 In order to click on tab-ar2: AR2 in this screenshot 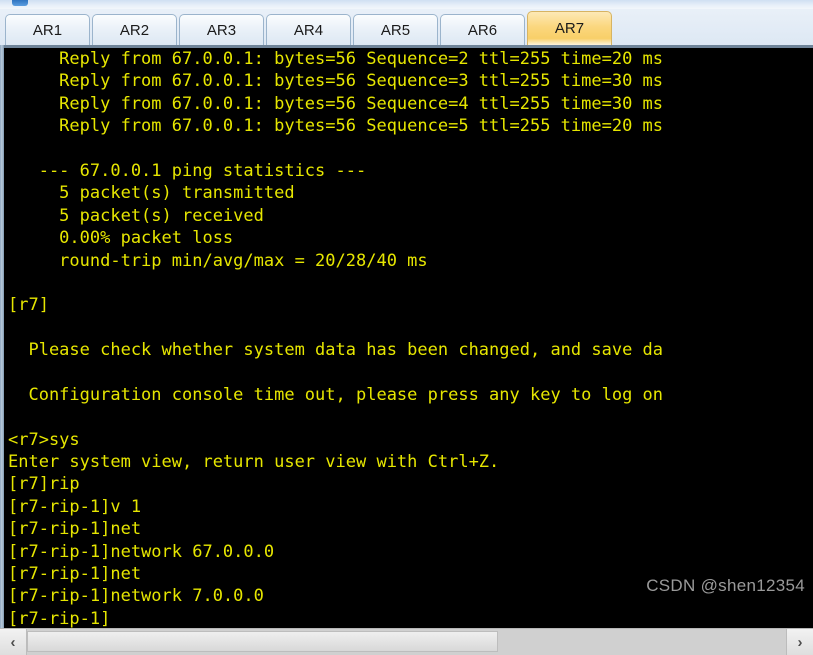, I will do `click(134, 29)`.